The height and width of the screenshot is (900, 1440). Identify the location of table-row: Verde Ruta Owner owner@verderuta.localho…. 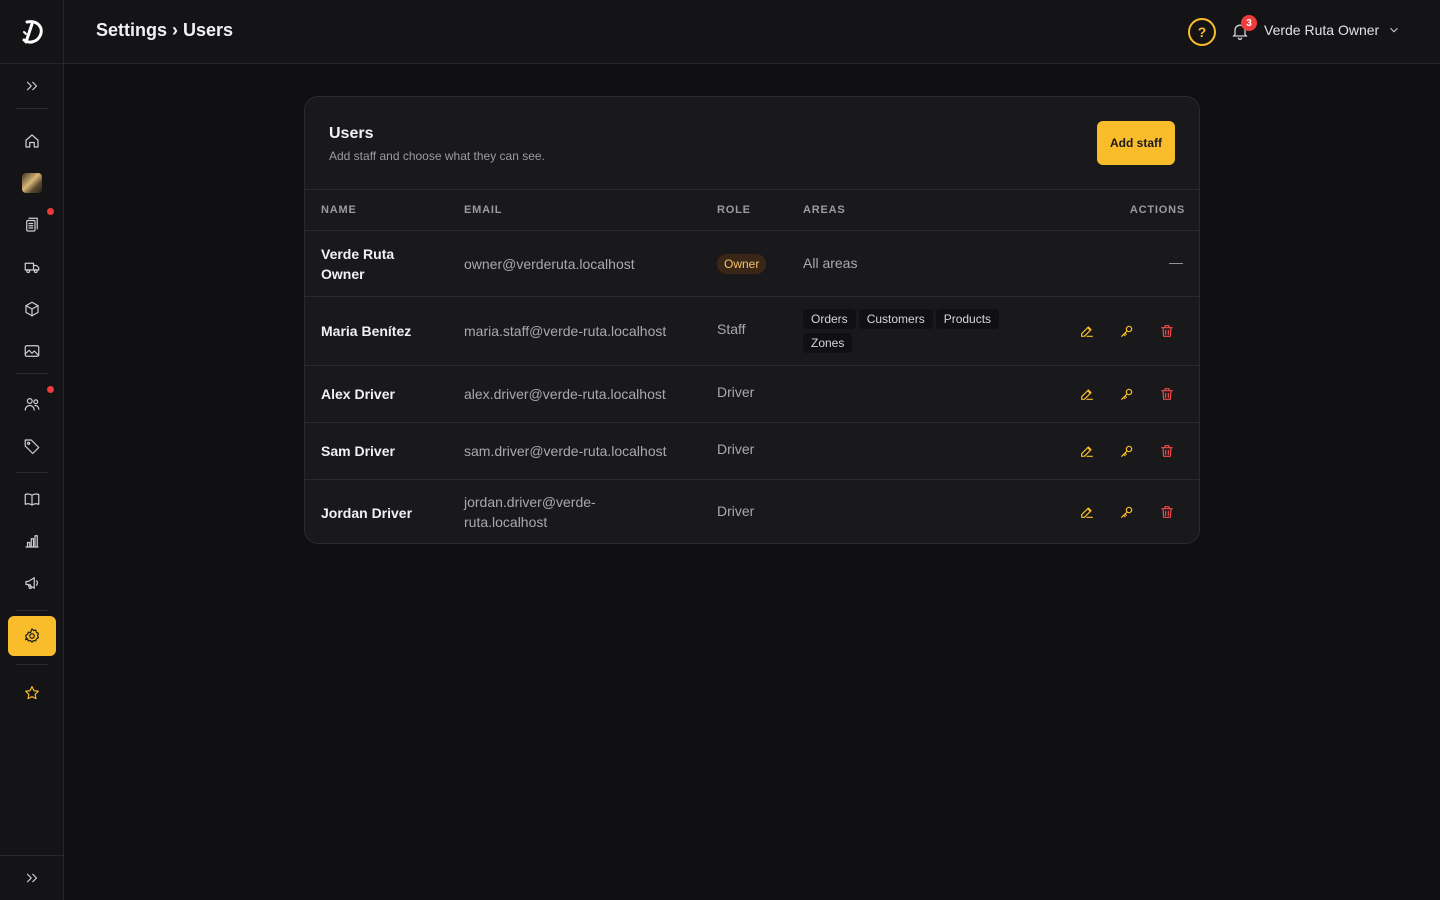
(752, 264).